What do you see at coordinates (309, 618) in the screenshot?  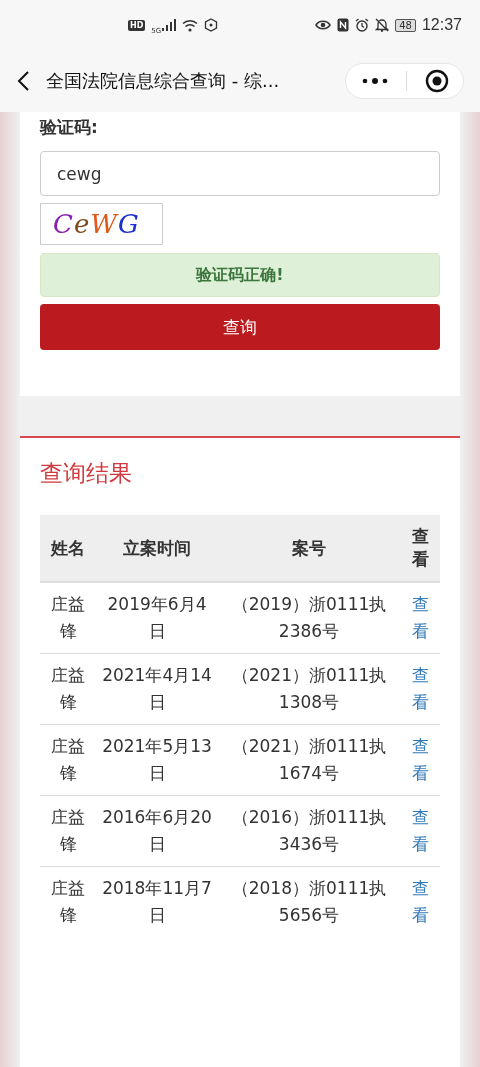 I see `case-number-cell: （2019）浙0111执2386号` at bounding box center [309, 618].